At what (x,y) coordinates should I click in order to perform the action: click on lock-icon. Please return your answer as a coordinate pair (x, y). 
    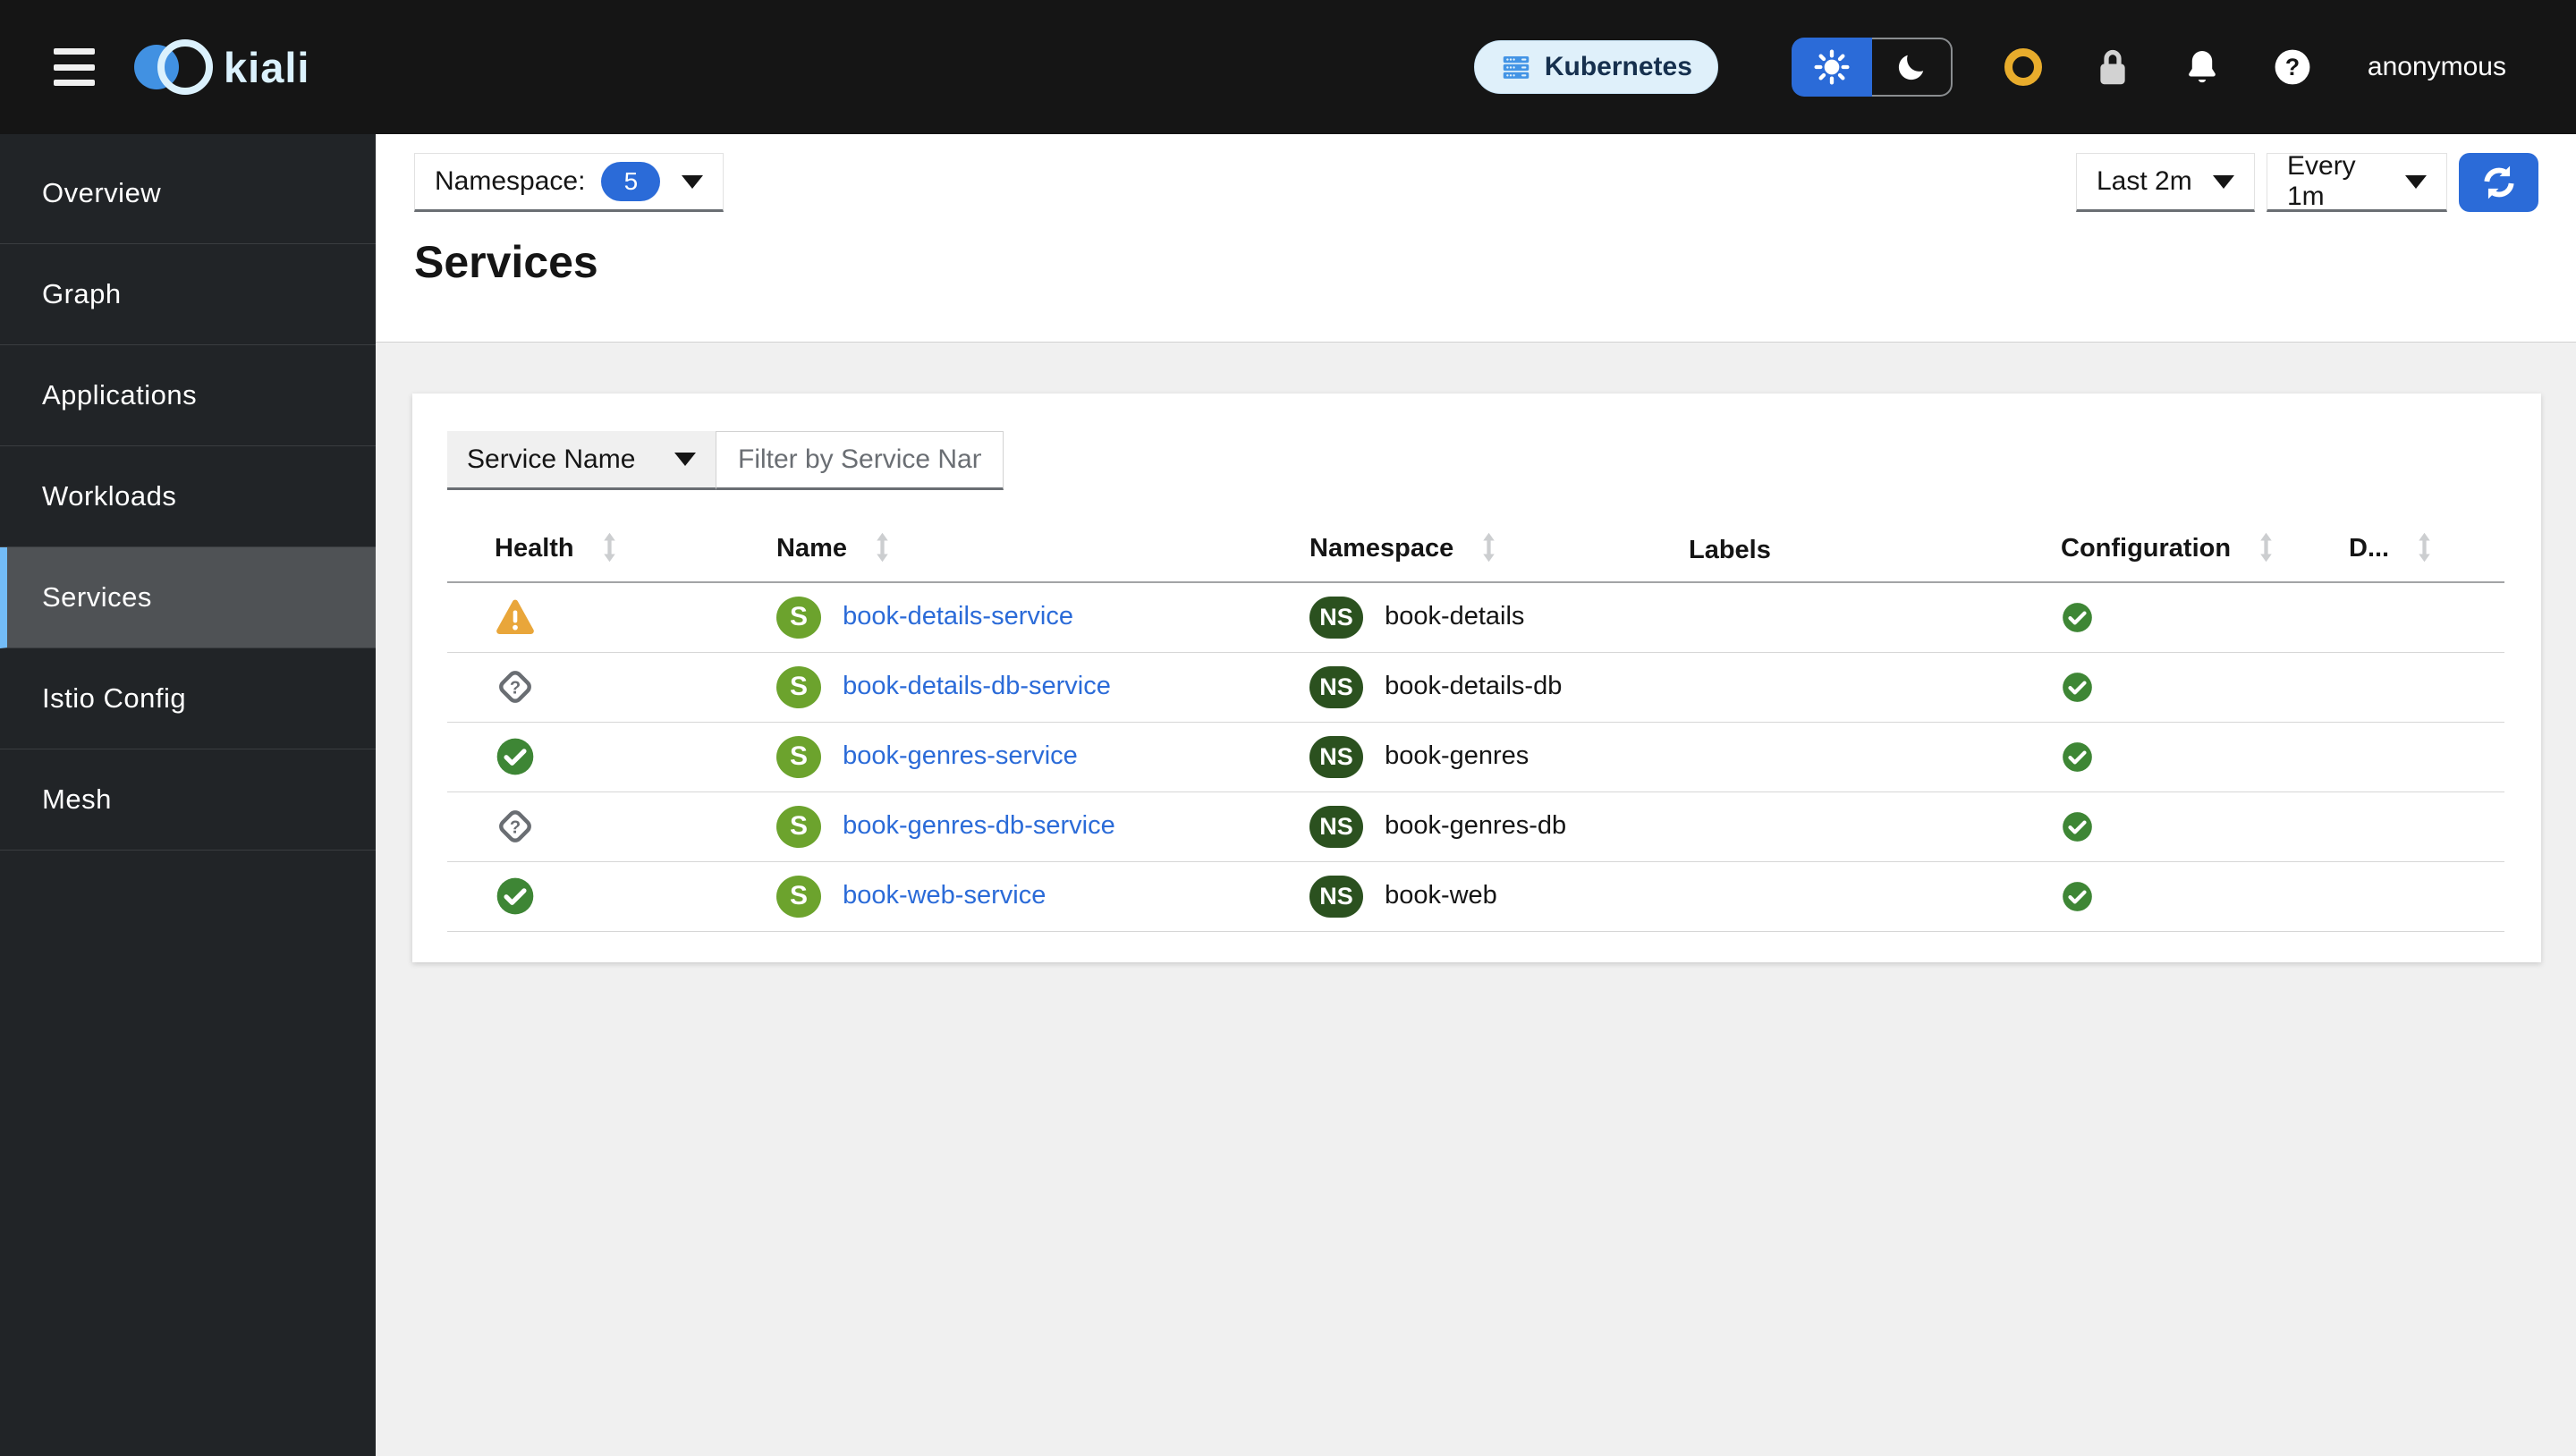
    Looking at the image, I should click on (2112, 67).